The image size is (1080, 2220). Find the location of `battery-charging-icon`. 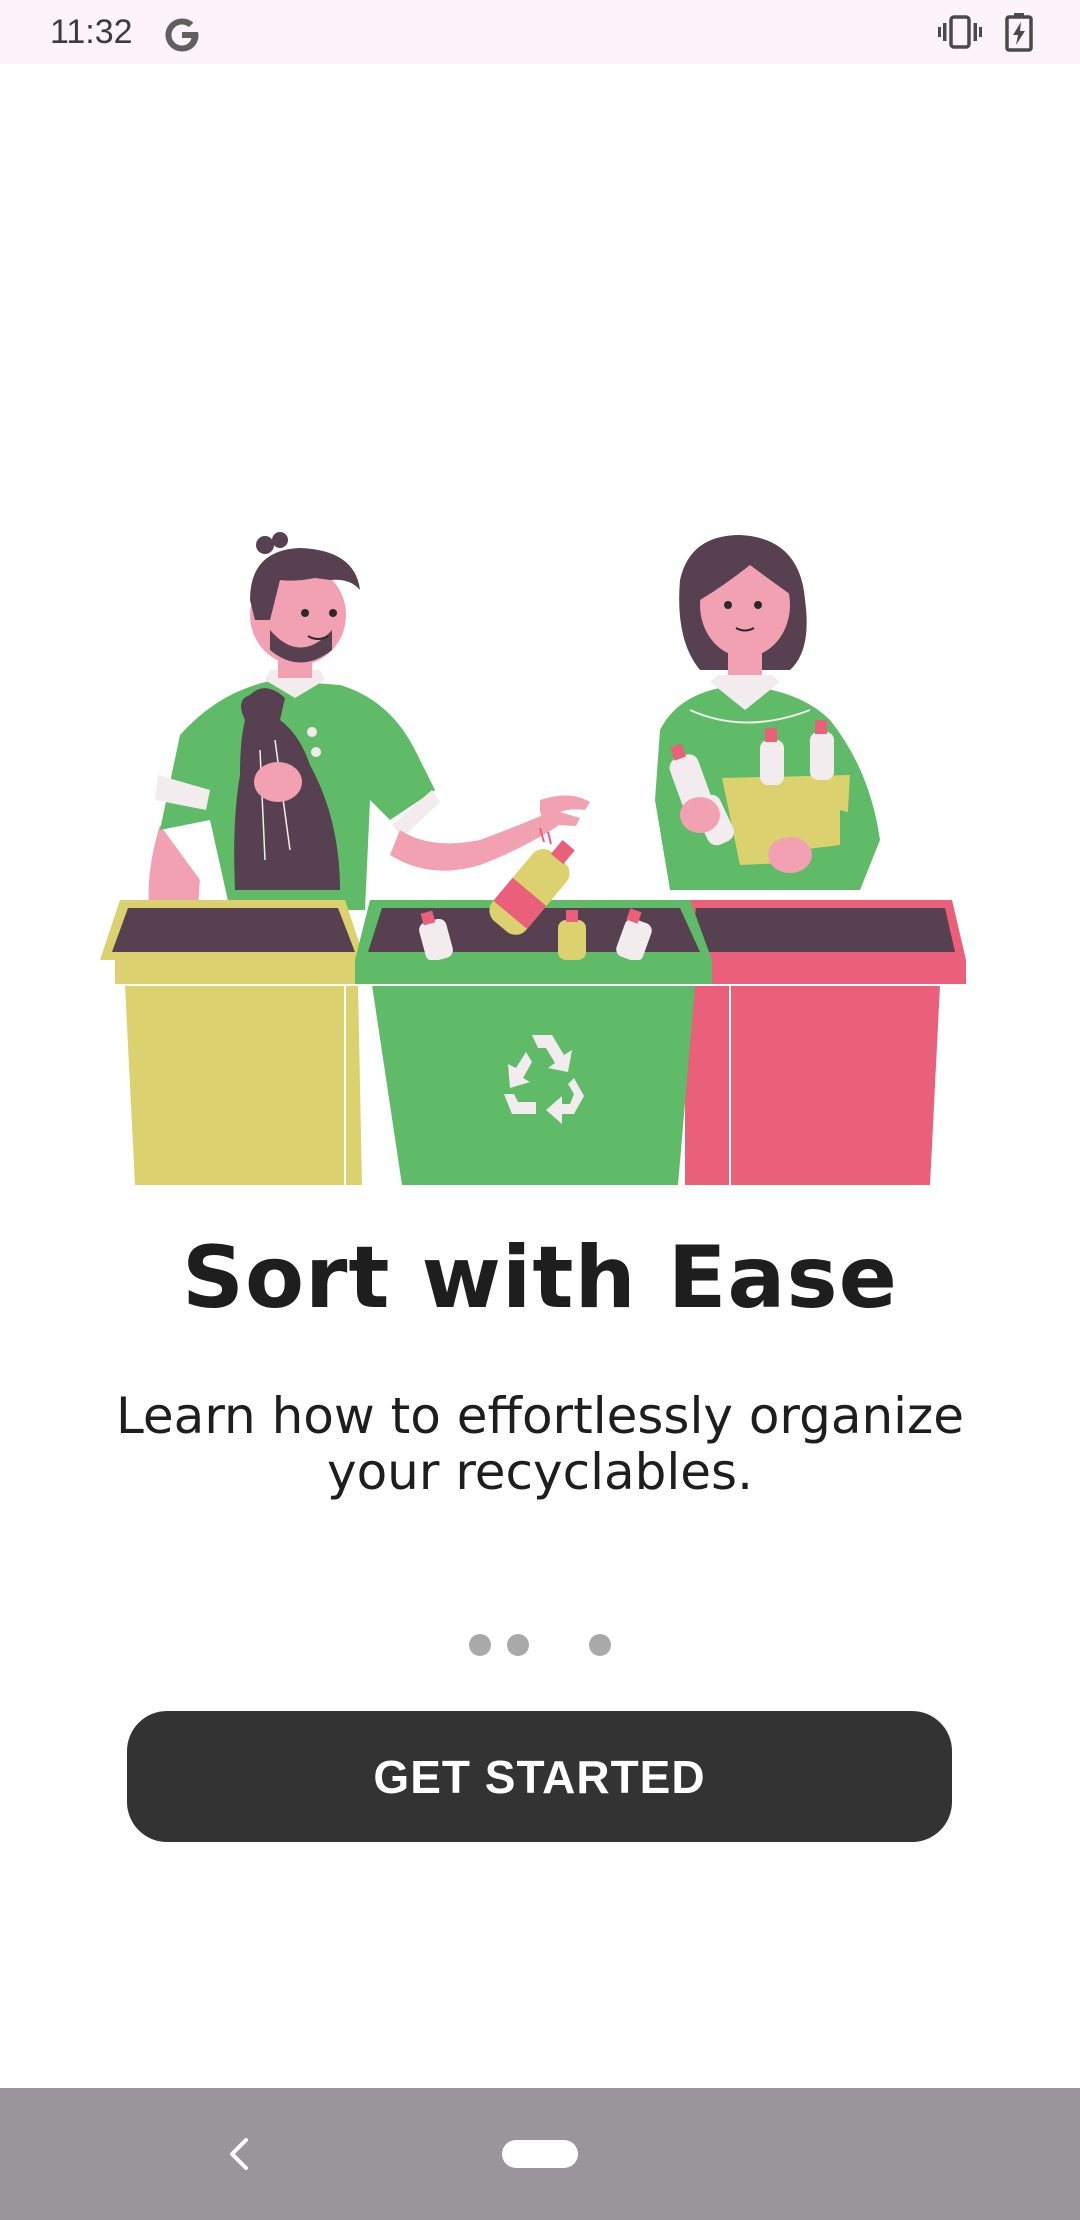

battery-charging-icon is located at coordinates (1019, 32).